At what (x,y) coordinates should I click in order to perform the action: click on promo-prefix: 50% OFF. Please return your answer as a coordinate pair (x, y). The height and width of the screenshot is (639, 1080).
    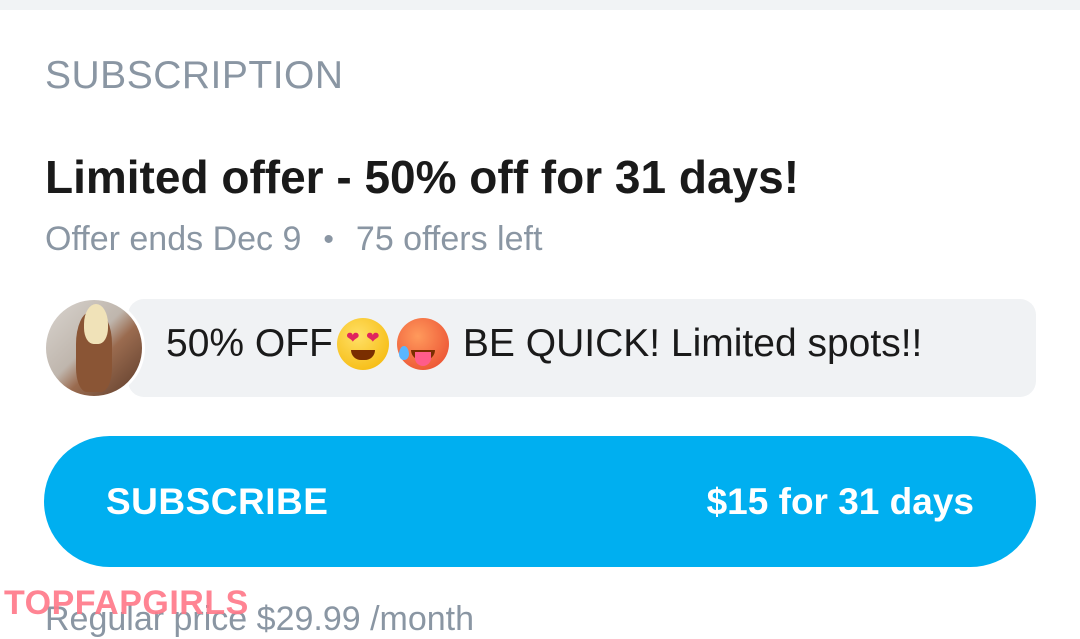
    Looking at the image, I should click on (249, 343).